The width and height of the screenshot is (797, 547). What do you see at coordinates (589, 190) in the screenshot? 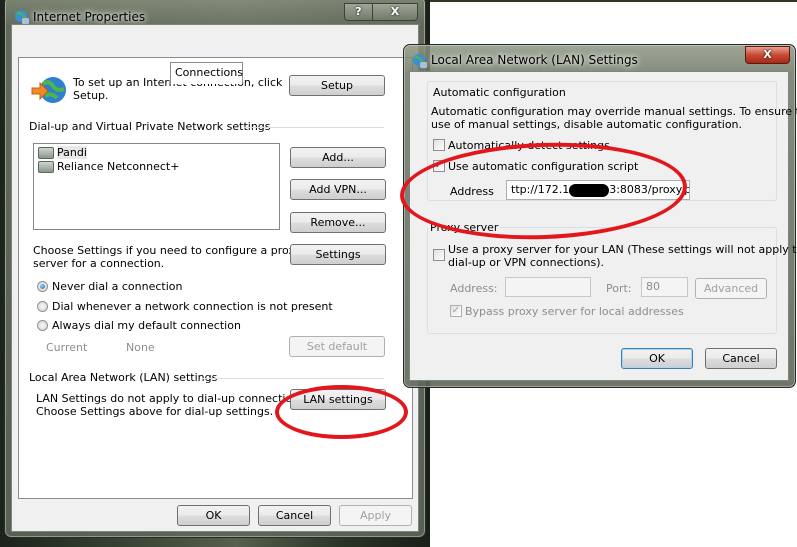
I see `redaction-blot` at bounding box center [589, 190].